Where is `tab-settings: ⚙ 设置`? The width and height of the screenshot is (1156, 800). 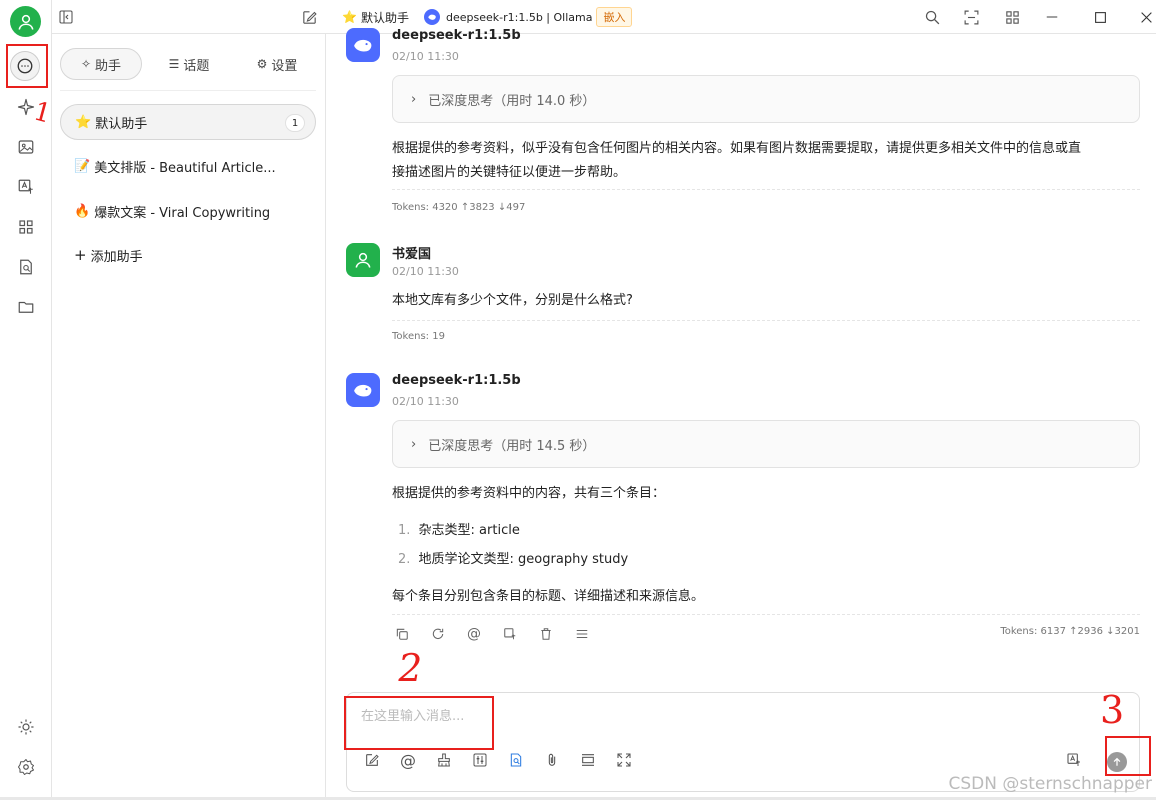
tab-settings: ⚙ 设置 is located at coordinates (277, 64).